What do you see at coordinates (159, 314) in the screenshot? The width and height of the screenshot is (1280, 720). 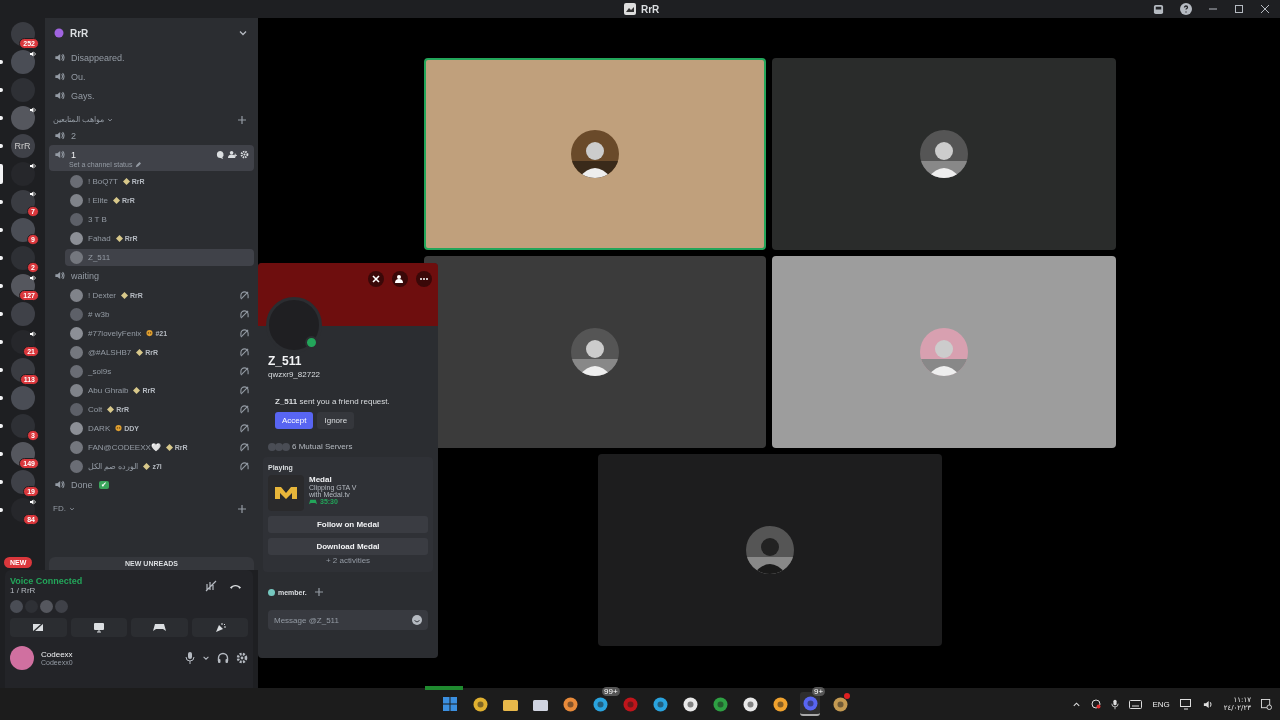 I see `voice-member: # w3b` at bounding box center [159, 314].